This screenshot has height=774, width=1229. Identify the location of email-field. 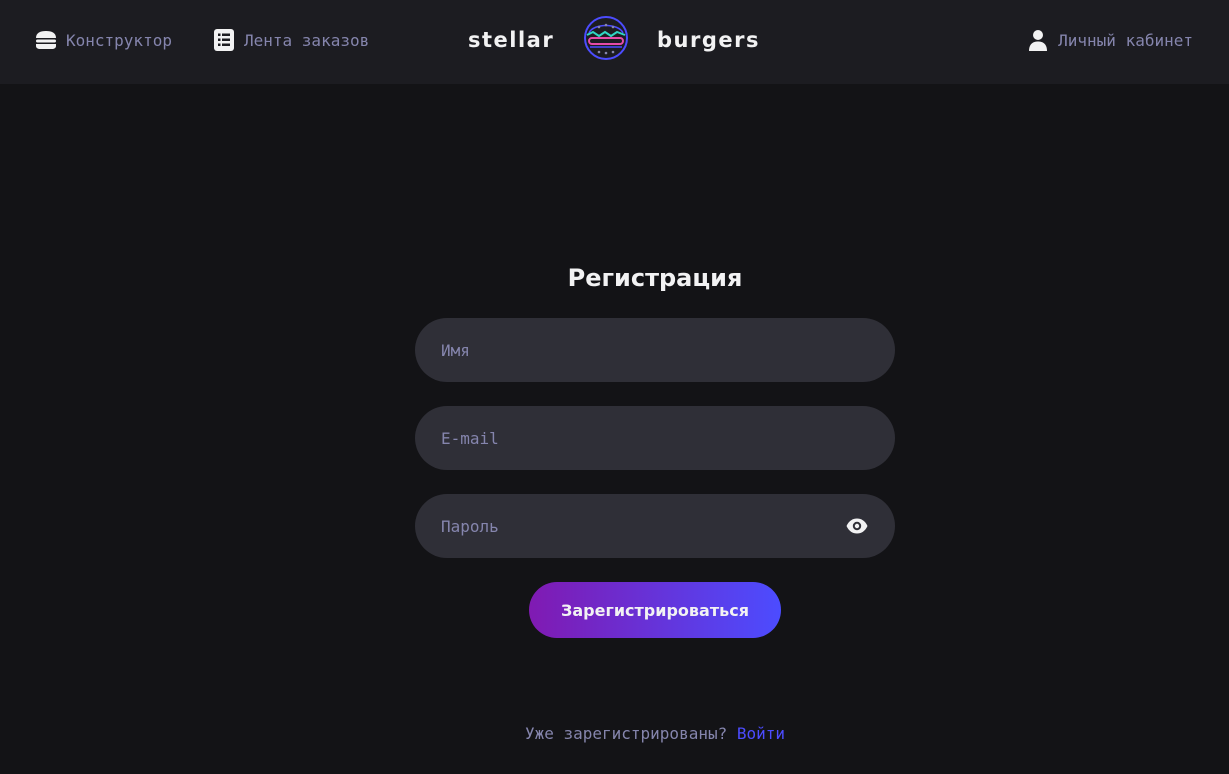
(655, 438).